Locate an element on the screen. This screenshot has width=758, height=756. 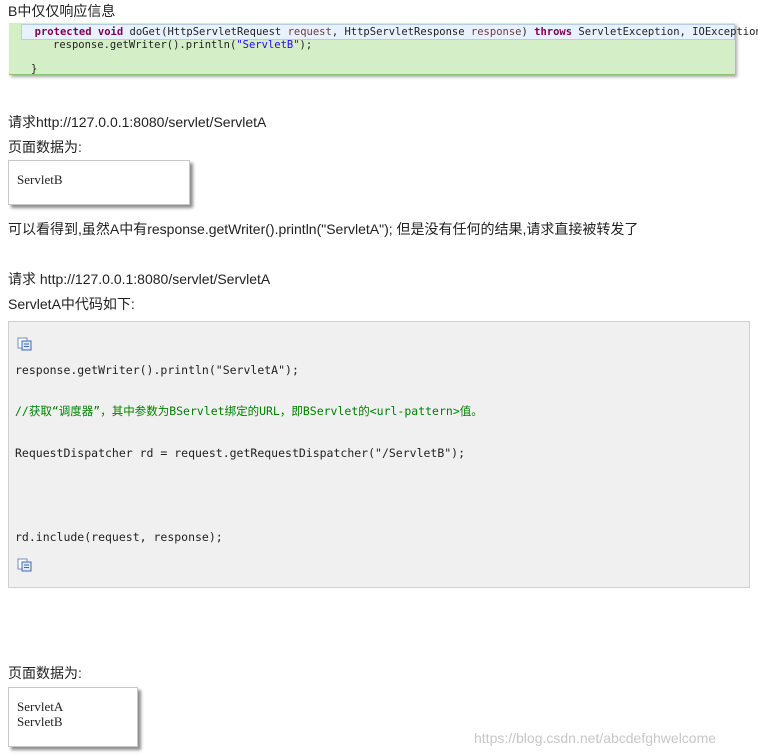
request-url-1: 请求http://127.0.0.1:8080/servlet/ServletA is located at coordinates (137, 122).